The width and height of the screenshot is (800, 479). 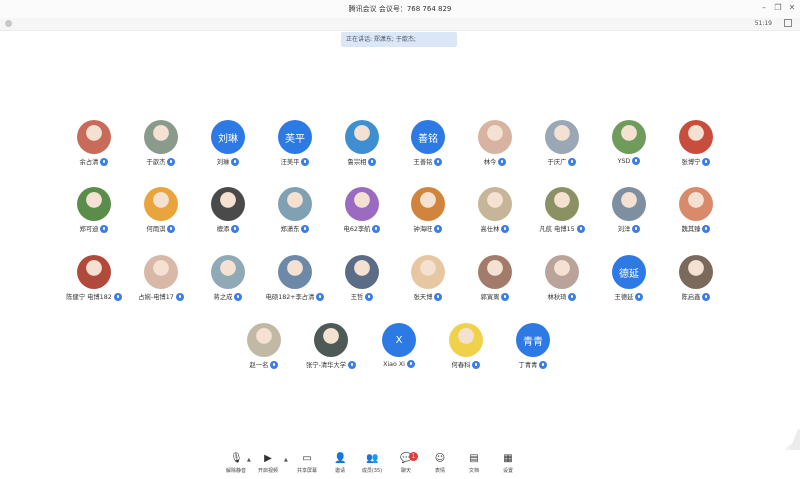 I want to click on participant-tile: 刘琳 刘琳, so click(x=228, y=145).